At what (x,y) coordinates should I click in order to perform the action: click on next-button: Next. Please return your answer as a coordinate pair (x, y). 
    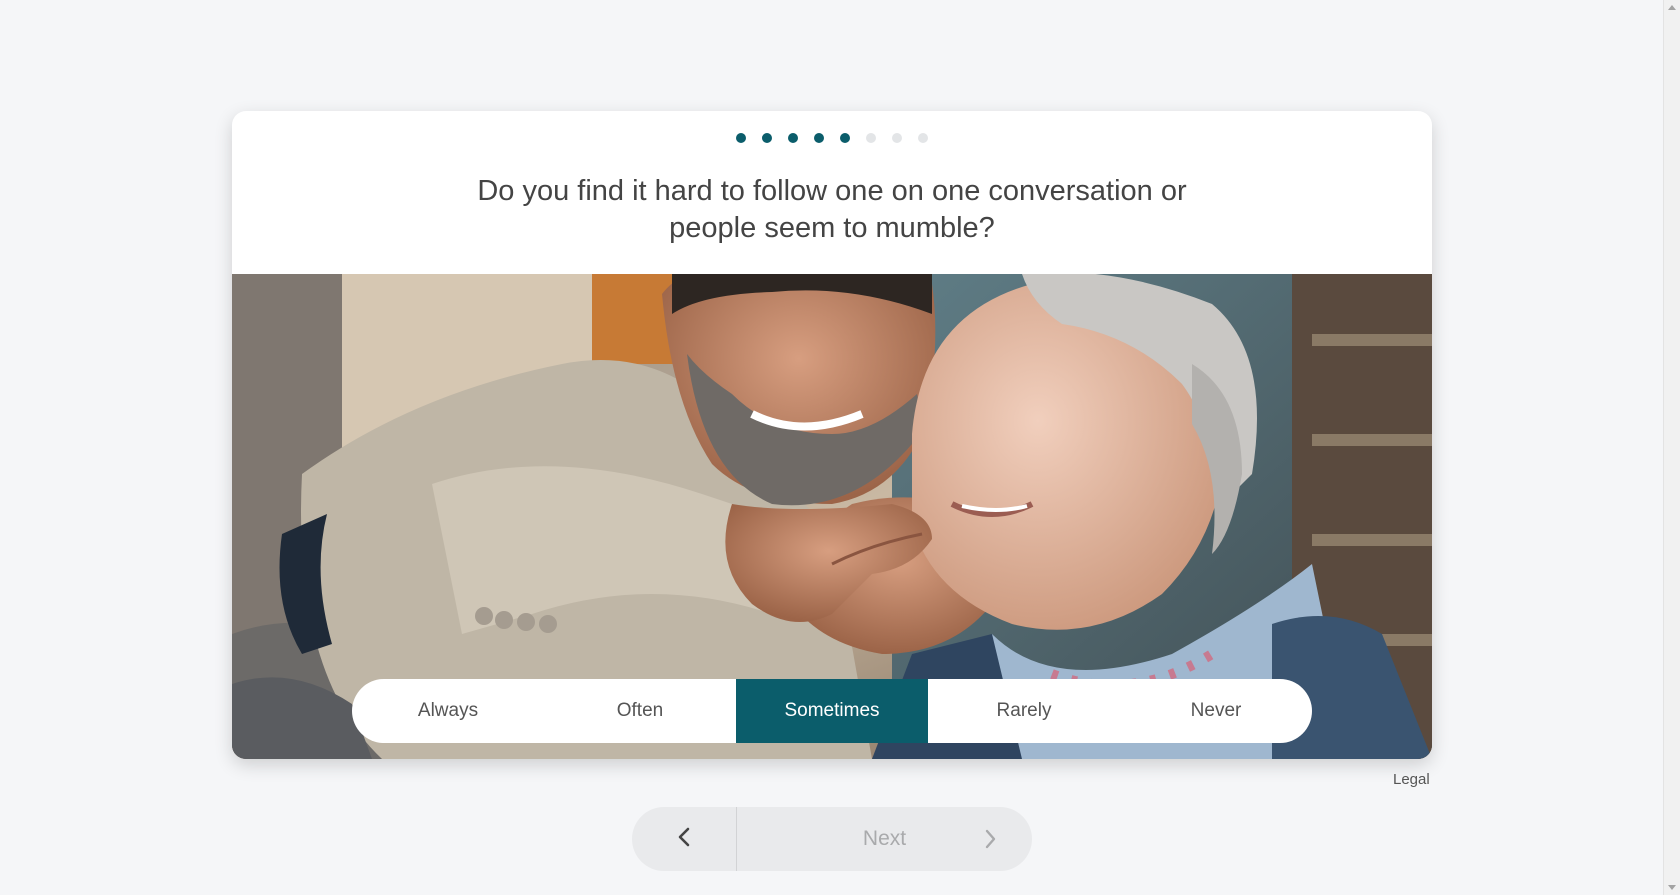
    Looking at the image, I should click on (884, 839).